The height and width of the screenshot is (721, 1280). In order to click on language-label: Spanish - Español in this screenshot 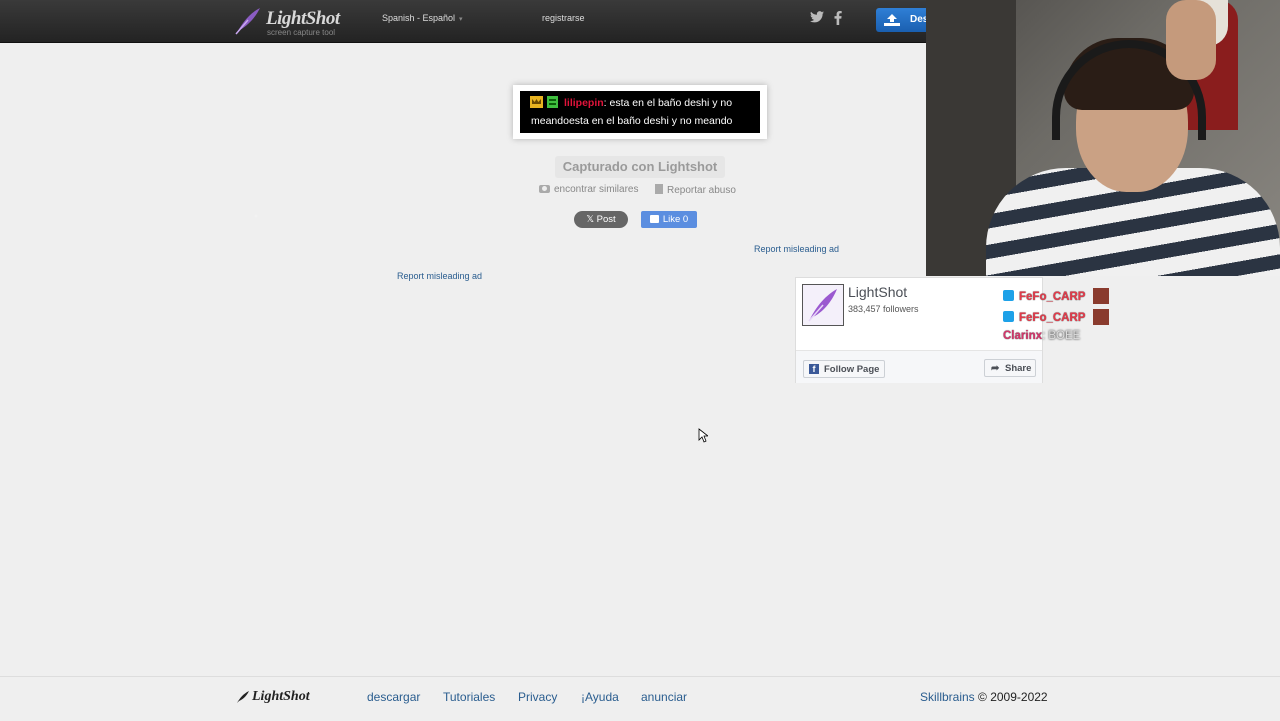, I will do `click(419, 18)`.